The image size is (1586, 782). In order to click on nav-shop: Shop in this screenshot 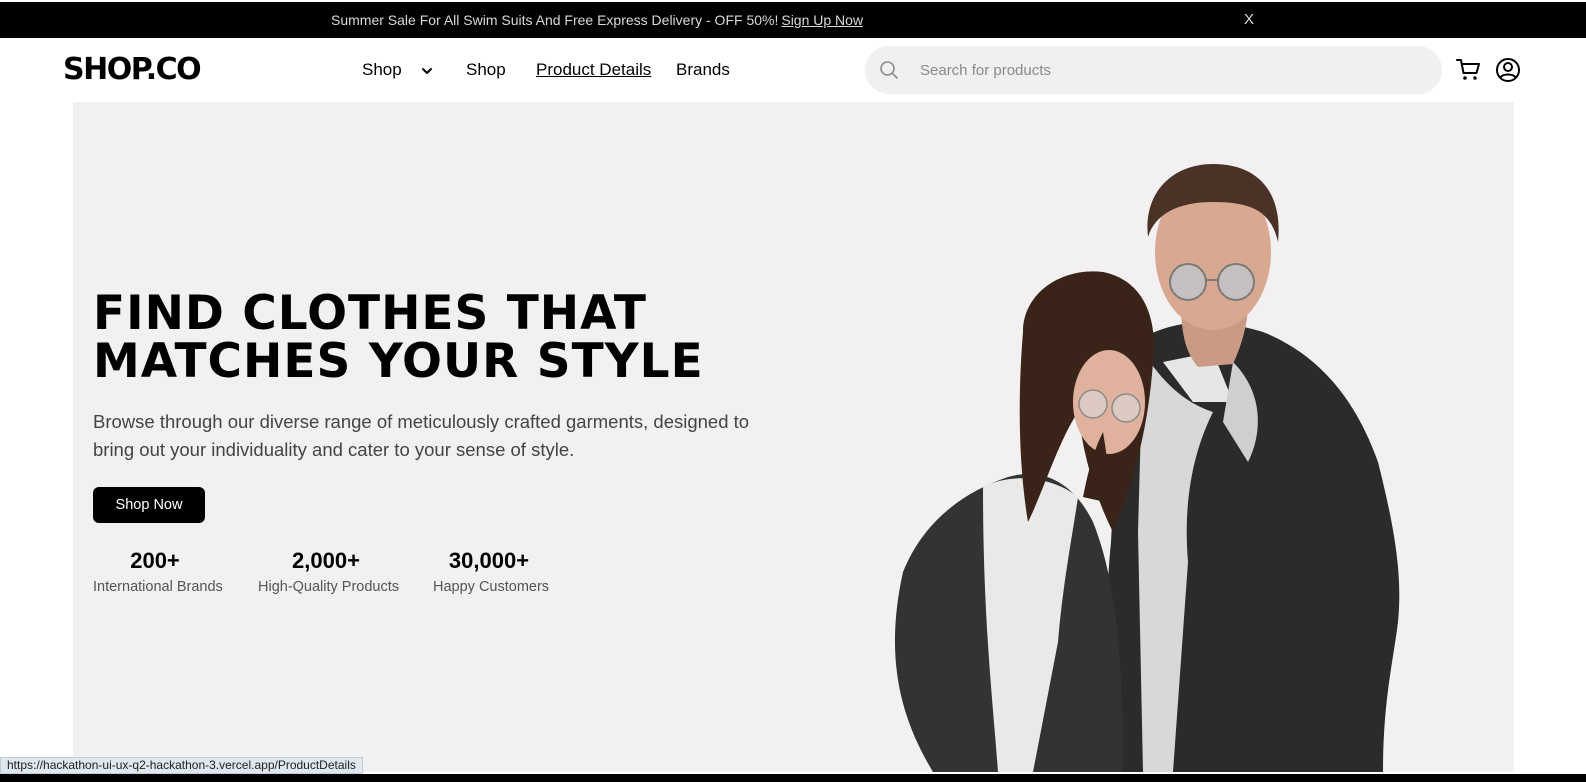, I will do `click(486, 70)`.